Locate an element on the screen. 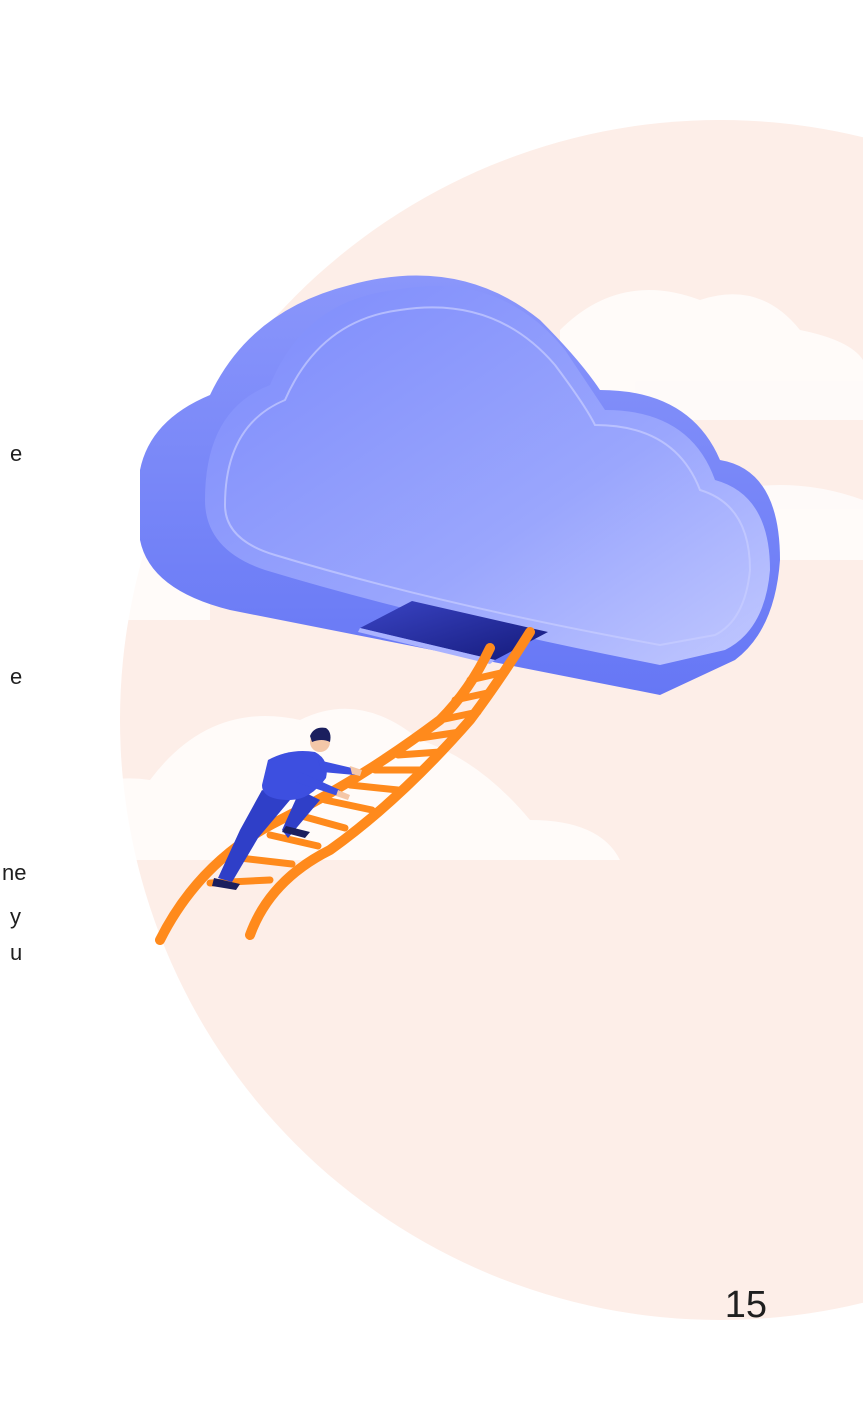  text-fragment-5: u is located at coordinates (16, 952).